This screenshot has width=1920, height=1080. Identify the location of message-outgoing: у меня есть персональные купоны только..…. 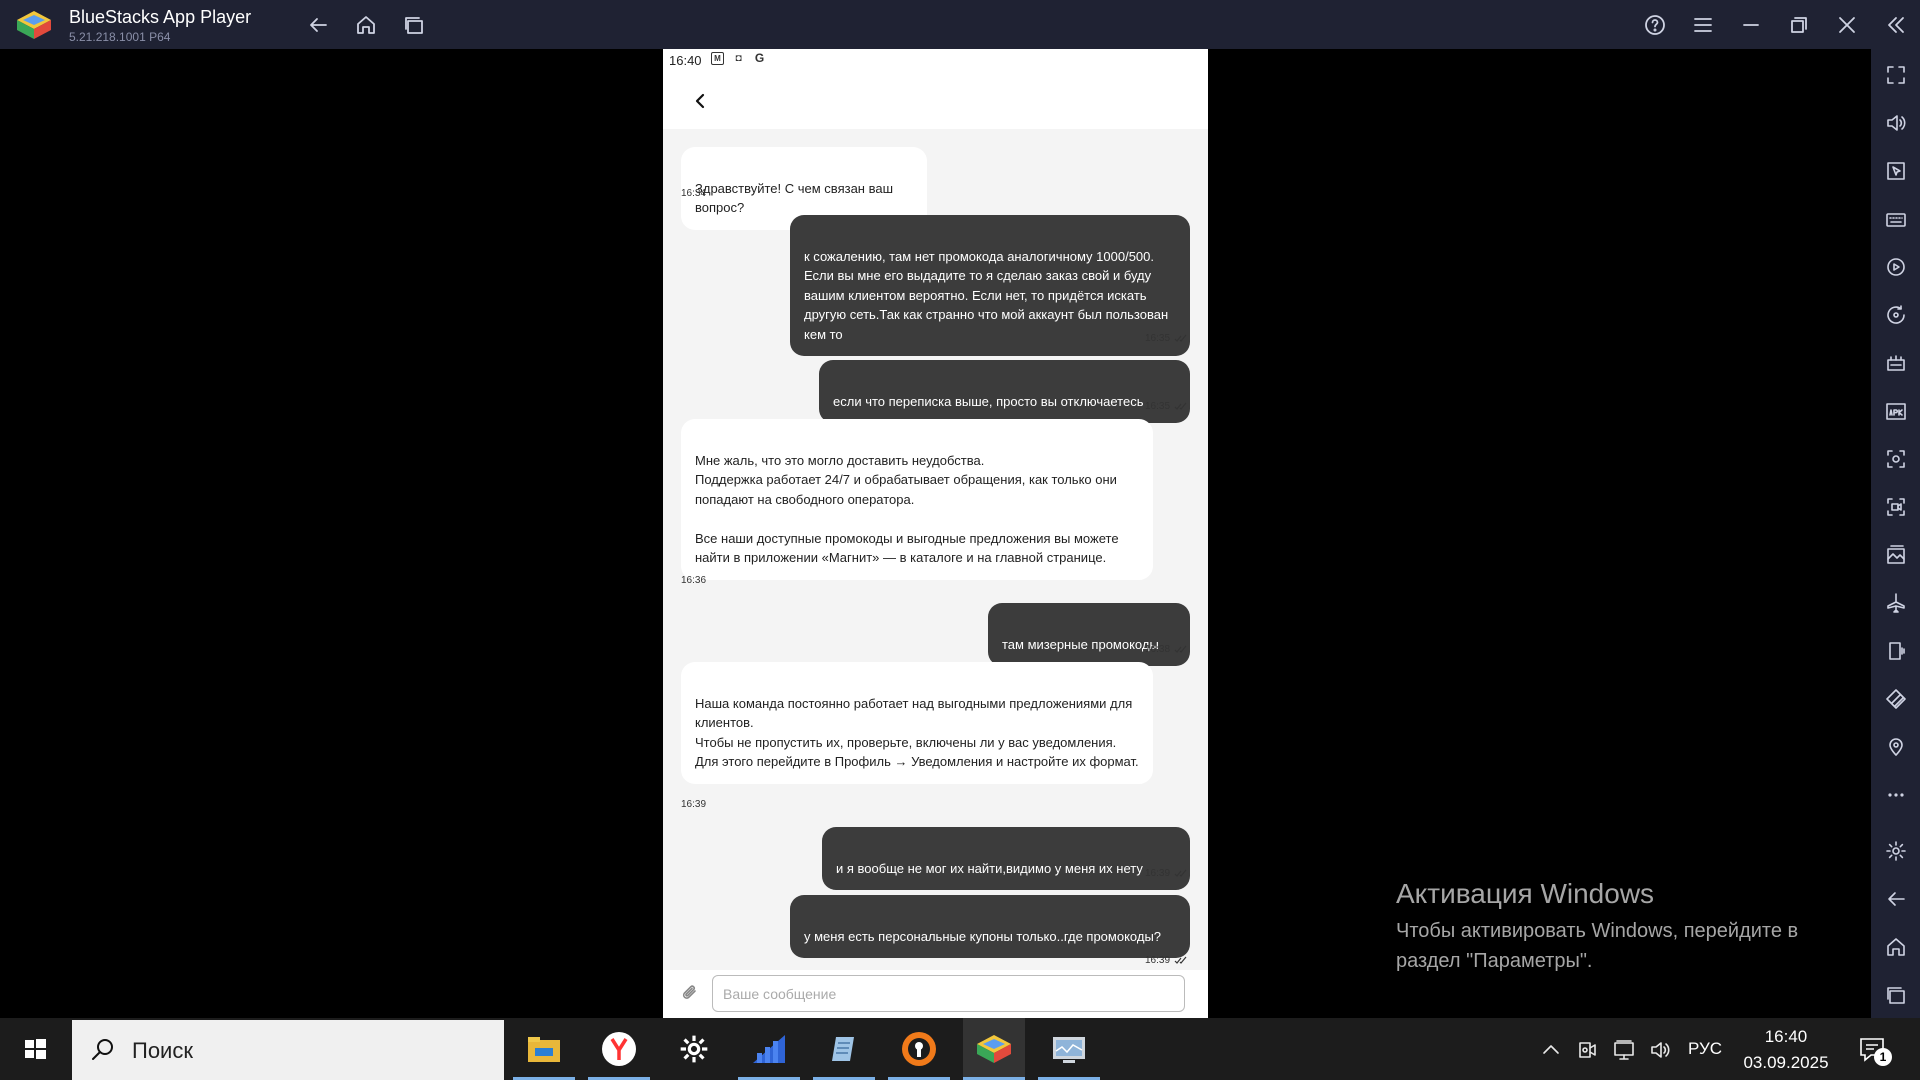
(990, 926).